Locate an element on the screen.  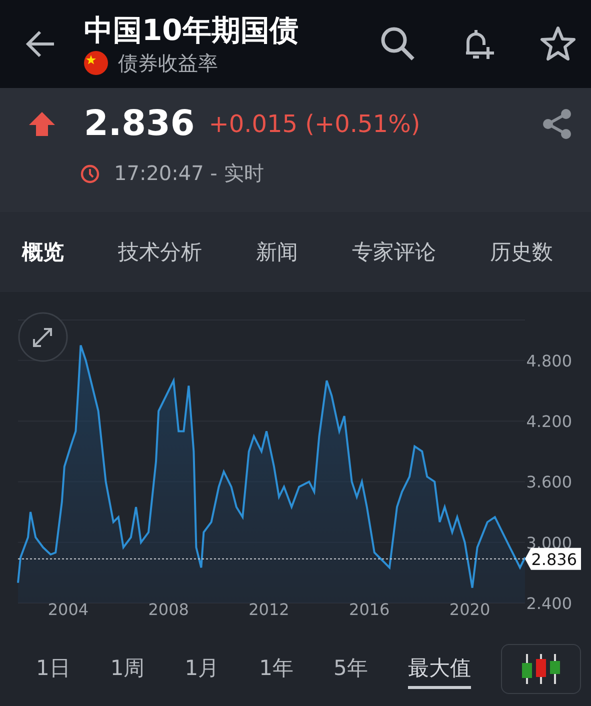
candlestick-icon is located at coordinates (541, 669).